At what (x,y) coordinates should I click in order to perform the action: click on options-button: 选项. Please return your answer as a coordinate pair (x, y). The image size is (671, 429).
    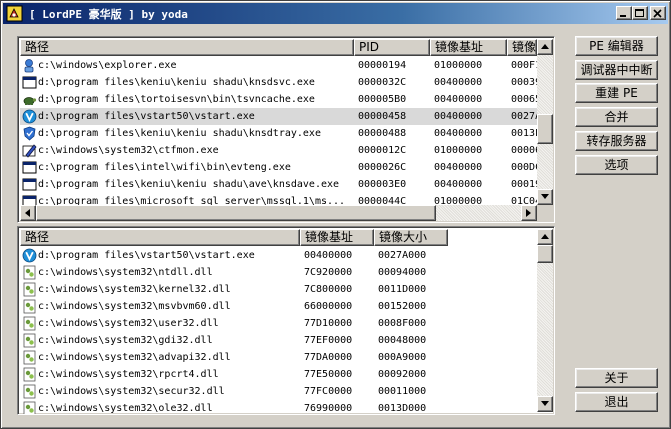
    Looking at the image, I should click on (616, 165).